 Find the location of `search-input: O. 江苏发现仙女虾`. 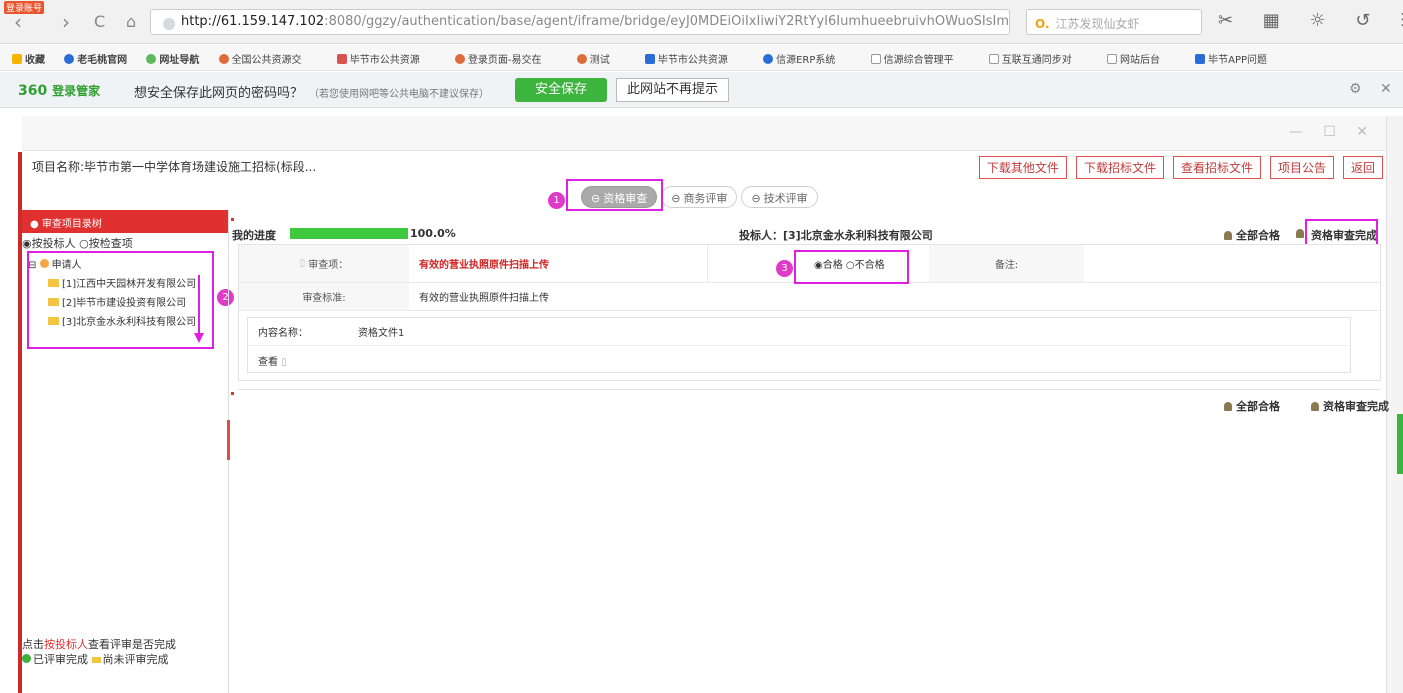

search-input: O. 江苏发现仙女虾 is located at coordinates (1114, 22).